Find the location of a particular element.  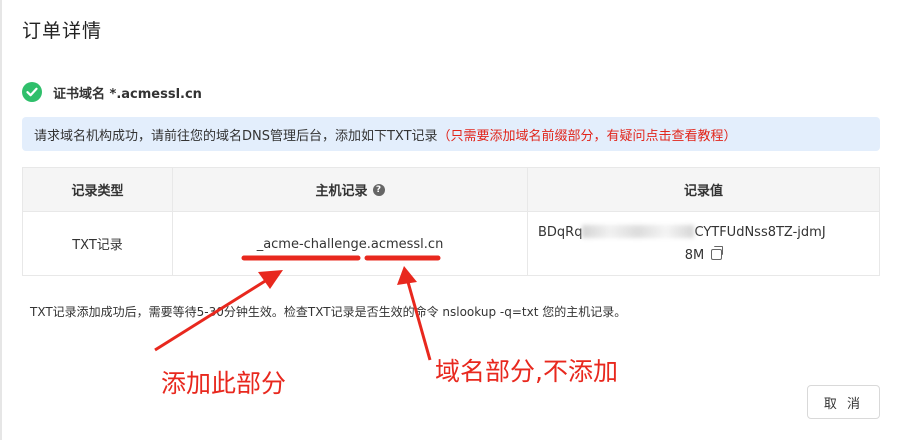

cell-record-value: BDqRq CYTFUdNss8TZ-jdmJ 8M is located at coordinates (703, 243).